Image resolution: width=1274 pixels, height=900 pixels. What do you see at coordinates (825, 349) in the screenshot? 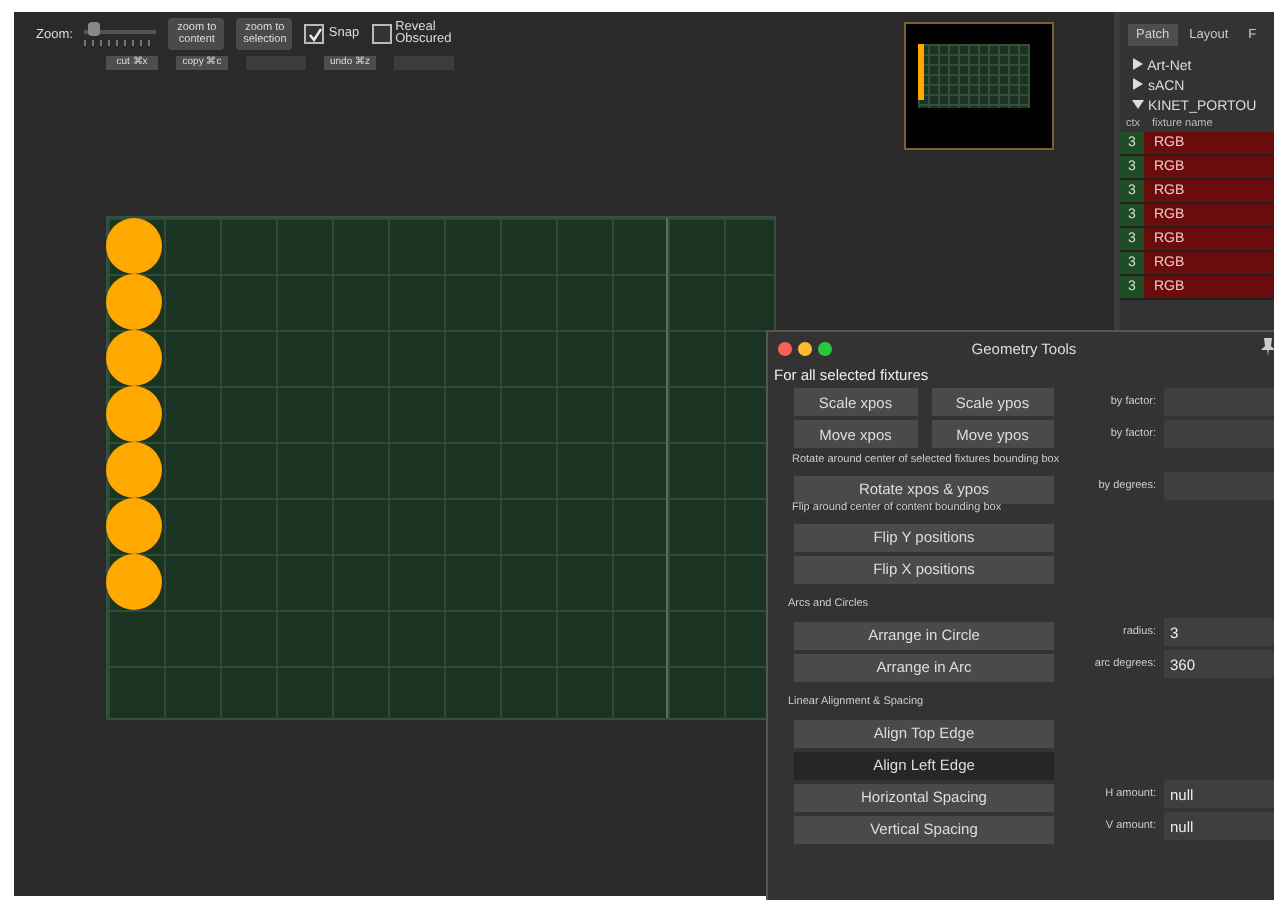
I see `zoom-window-button` at bounding box center [825, 349].